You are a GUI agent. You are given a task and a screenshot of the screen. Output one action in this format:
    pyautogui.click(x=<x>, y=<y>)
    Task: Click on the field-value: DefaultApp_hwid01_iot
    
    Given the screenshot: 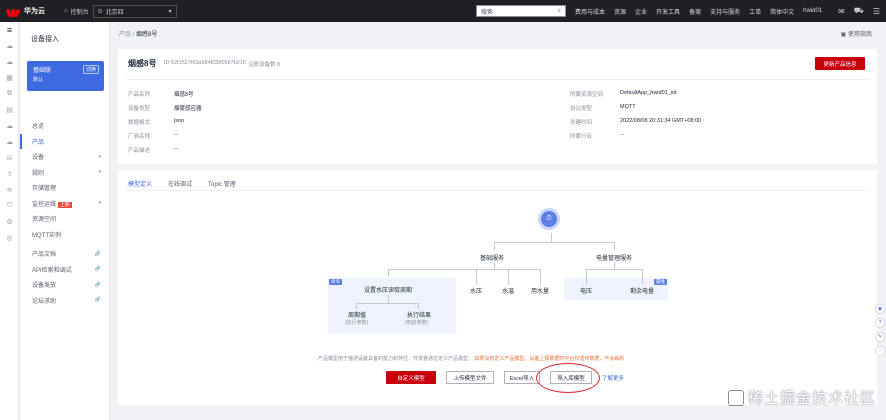 What is the action you would take?
    pyautogui.click(x=648, y=93)
    